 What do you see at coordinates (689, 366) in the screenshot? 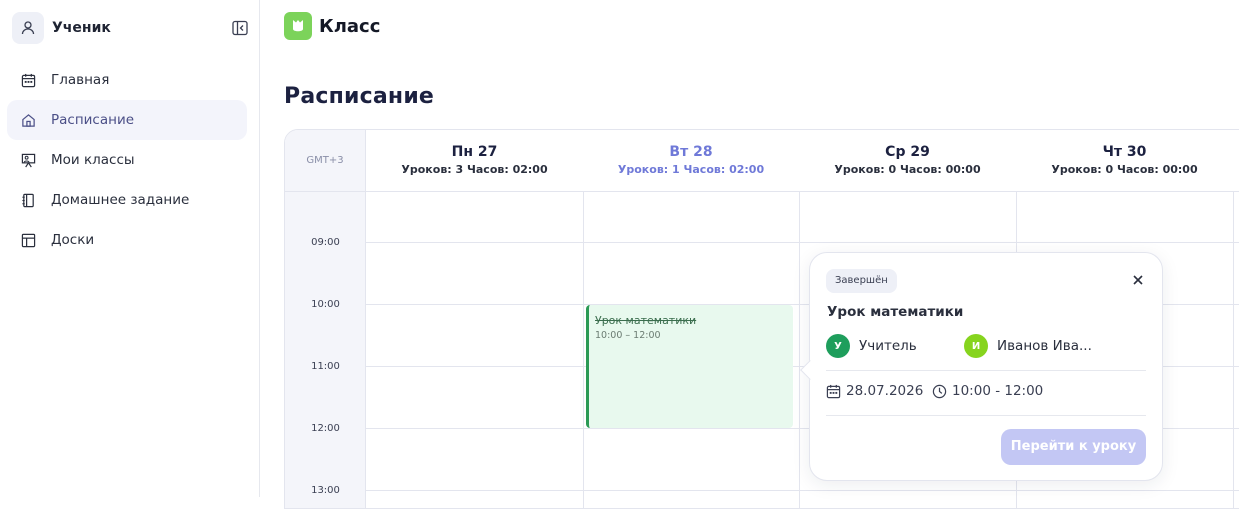
I see `lesson-event: Урок математики 10:00 – 12:00` at bounding box center [689, 366].